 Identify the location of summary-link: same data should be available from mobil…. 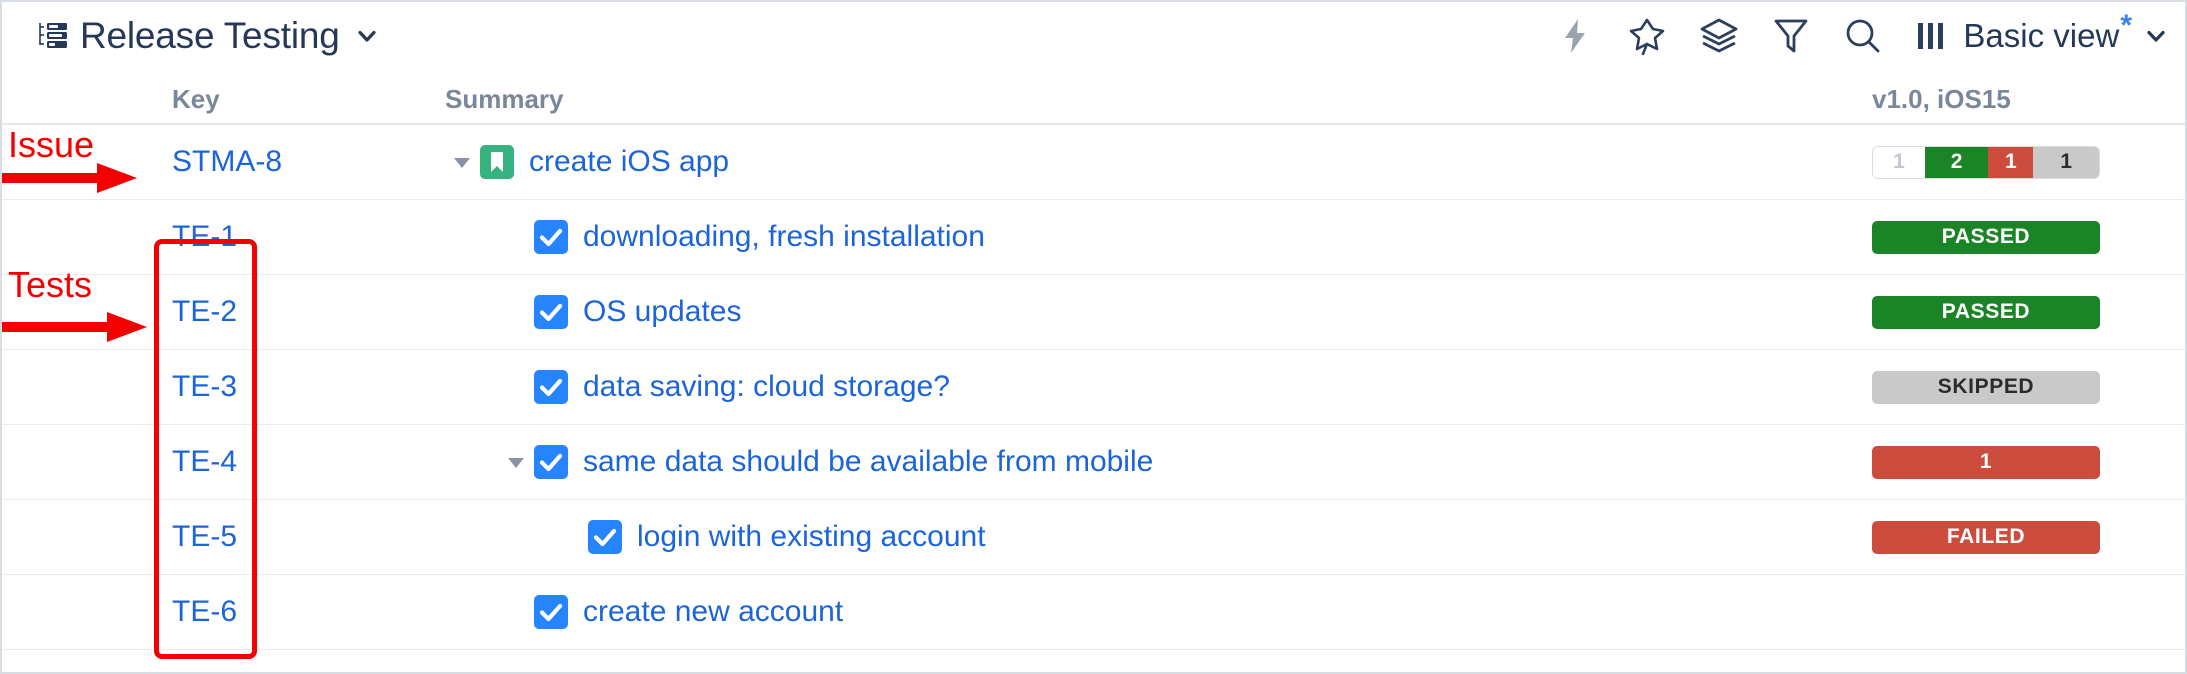
(868, 462).